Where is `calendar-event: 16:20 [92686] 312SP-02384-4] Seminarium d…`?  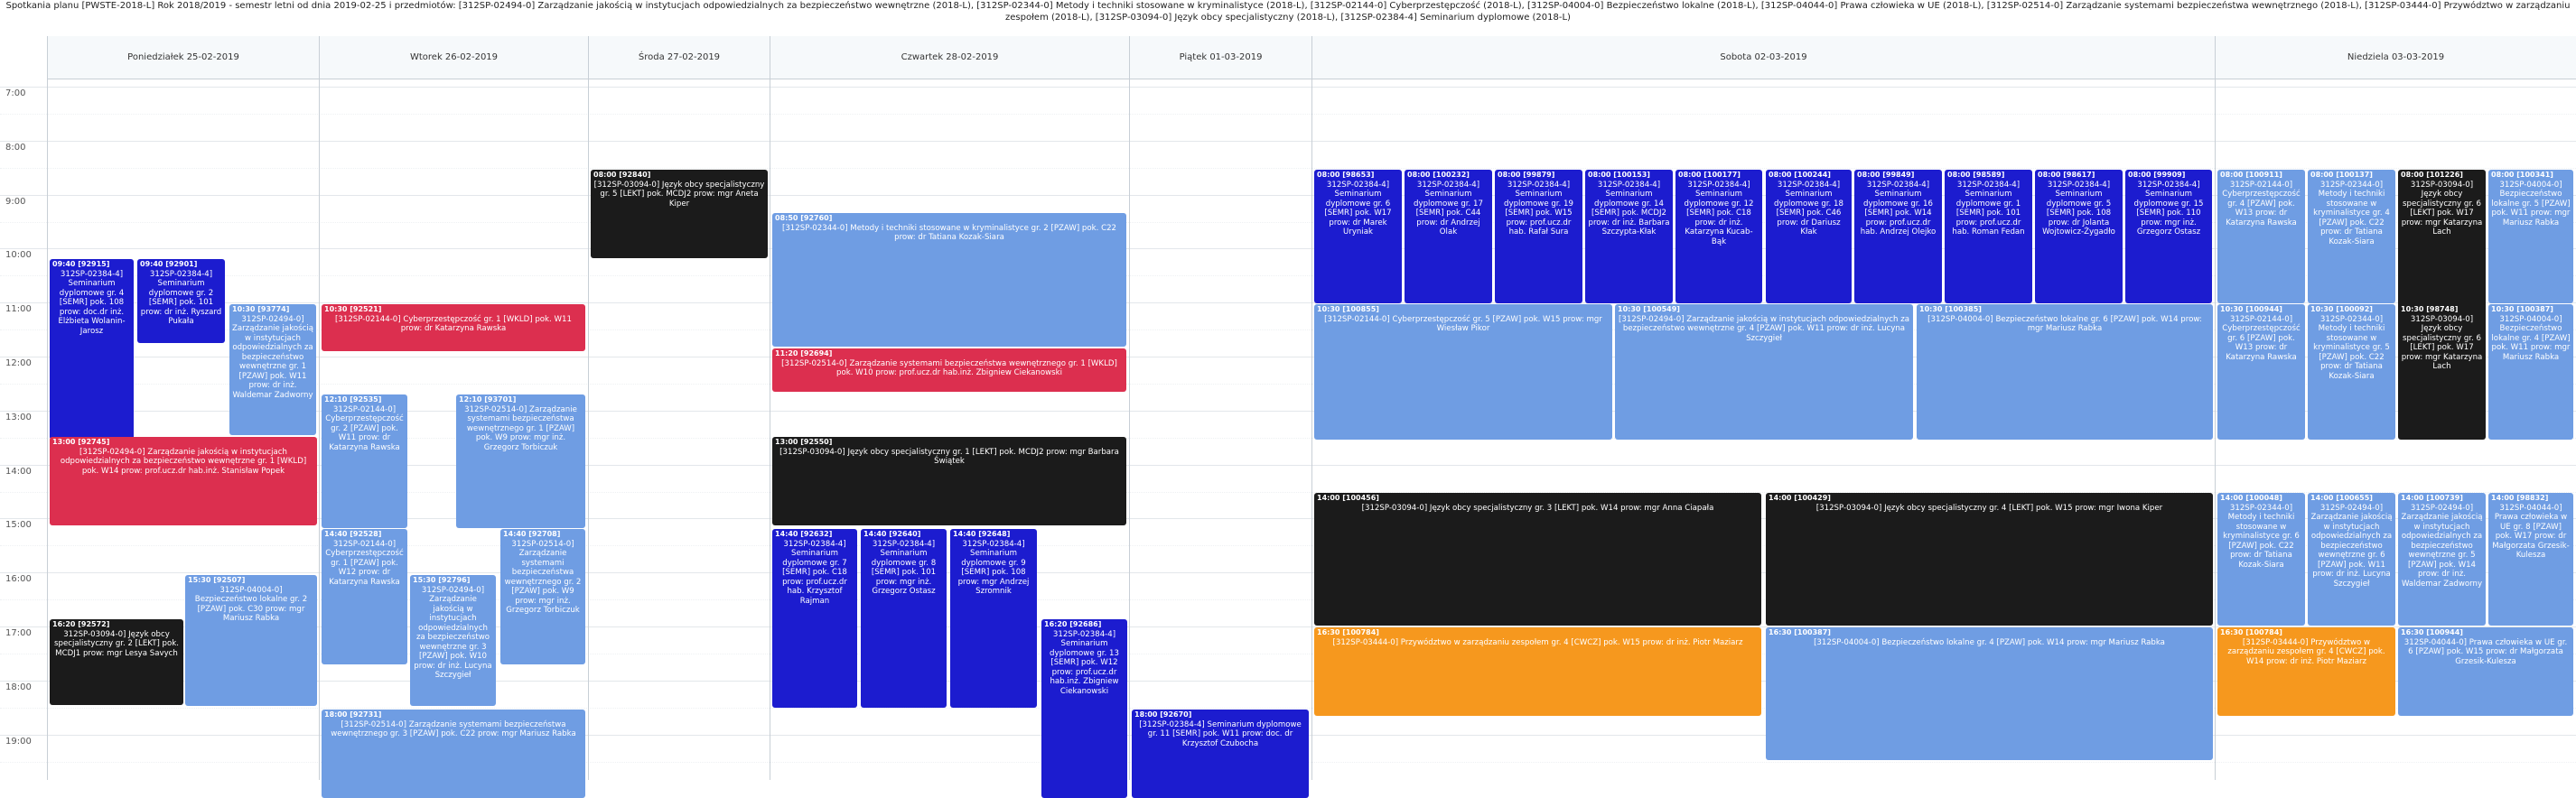 calendar-event: 16:20 [92686] 312SP-02384-4] Seminarium d… is located at coordinates (1084, 709).